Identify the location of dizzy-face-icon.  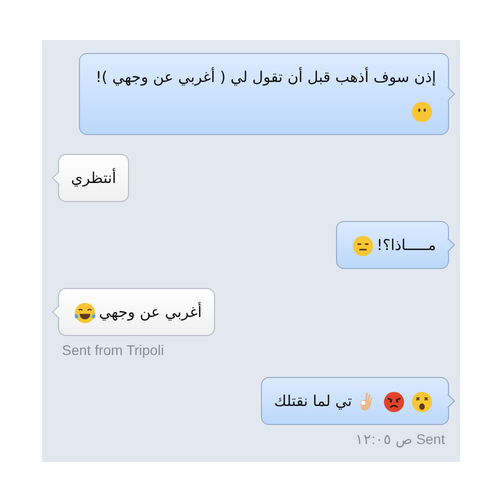
(422, 401).